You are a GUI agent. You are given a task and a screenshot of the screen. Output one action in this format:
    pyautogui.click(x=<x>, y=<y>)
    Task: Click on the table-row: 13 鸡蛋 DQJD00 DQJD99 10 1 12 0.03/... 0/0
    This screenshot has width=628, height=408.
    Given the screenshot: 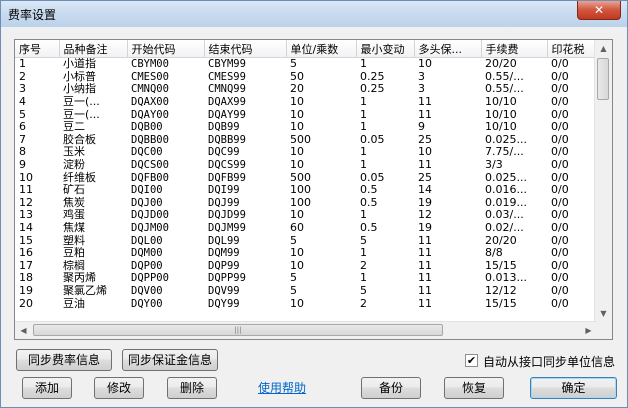 What is the action you would take?
    pyautogui.click(x=305, y=215)
    